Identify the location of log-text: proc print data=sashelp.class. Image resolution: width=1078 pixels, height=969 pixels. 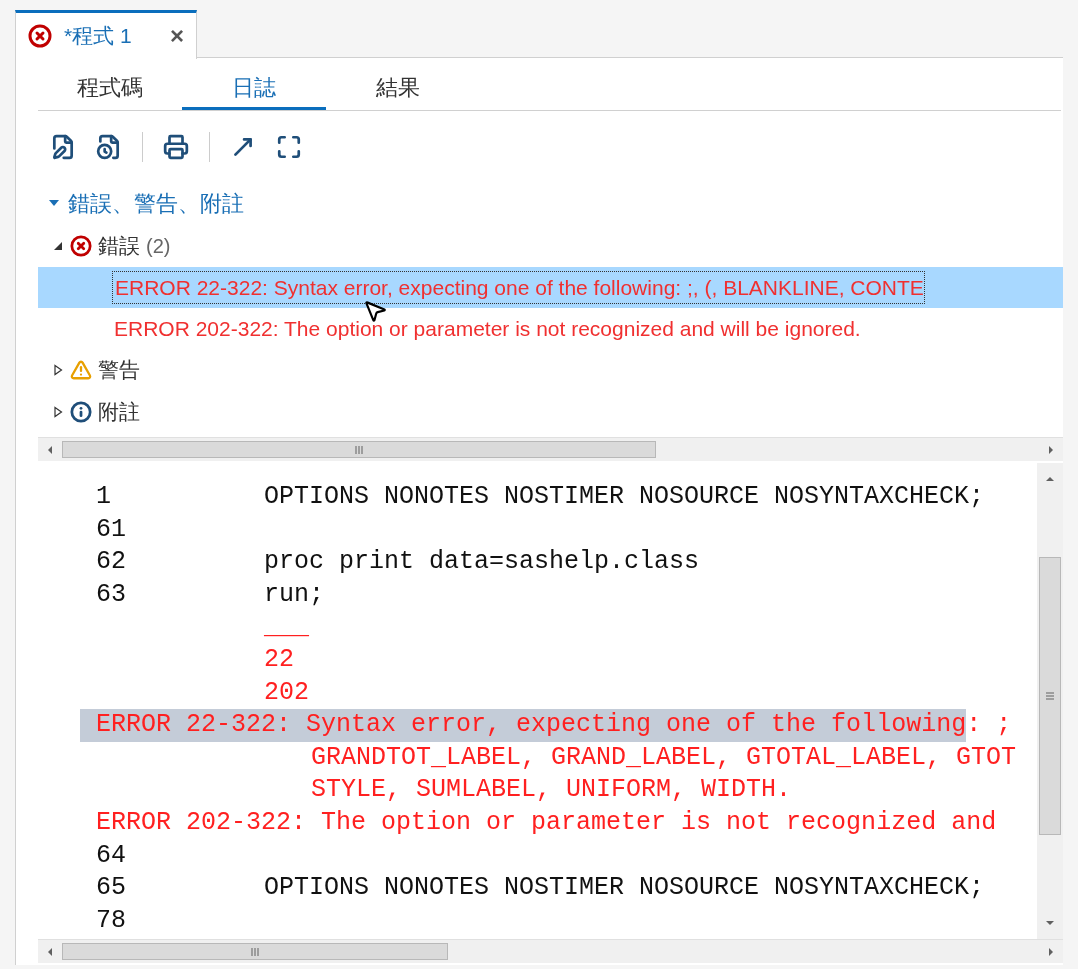
(482, 562).